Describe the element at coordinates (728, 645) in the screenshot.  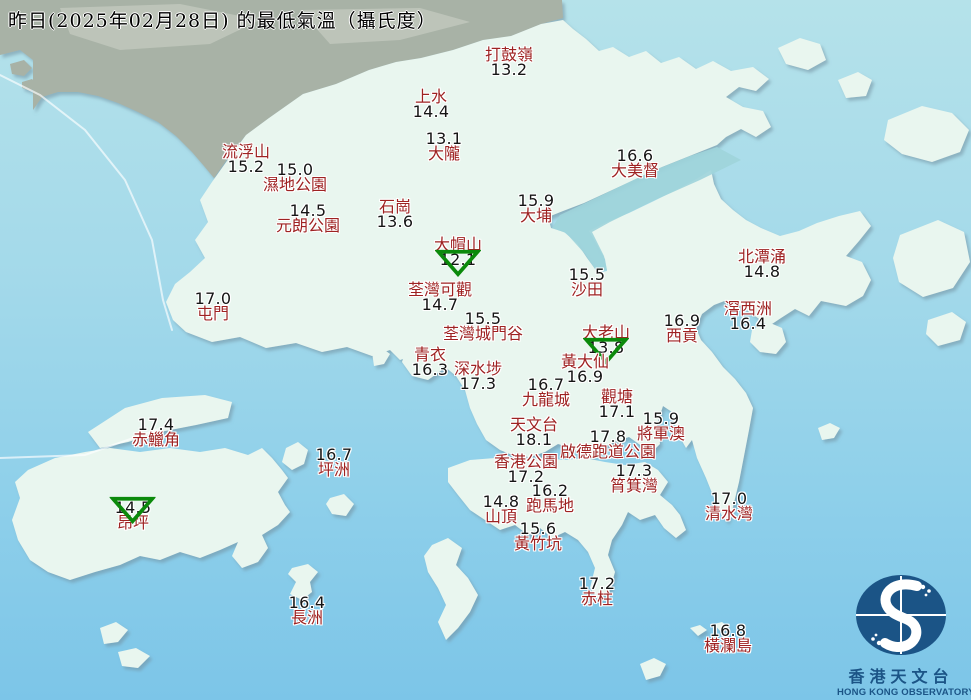
I see `station-name: 橫瀾島` at that location.